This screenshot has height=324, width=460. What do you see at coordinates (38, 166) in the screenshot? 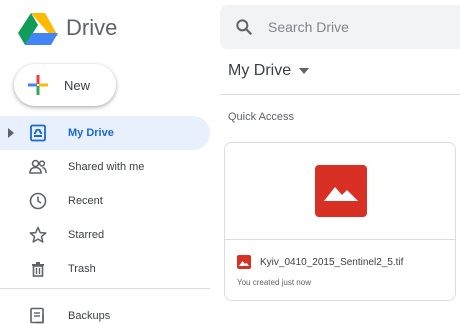
I see `shared-with-me-icon` at bounding box center [38, 166].